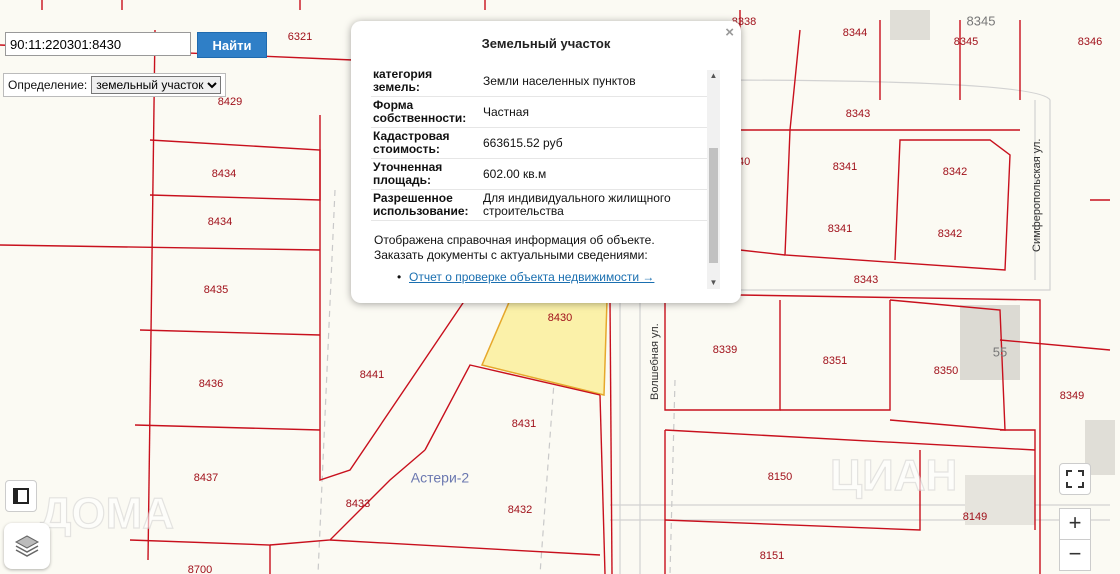  Describe the element at coordinates (520, 510) in the screenshot. I see `parcel-label-8432: 8432` at that location.